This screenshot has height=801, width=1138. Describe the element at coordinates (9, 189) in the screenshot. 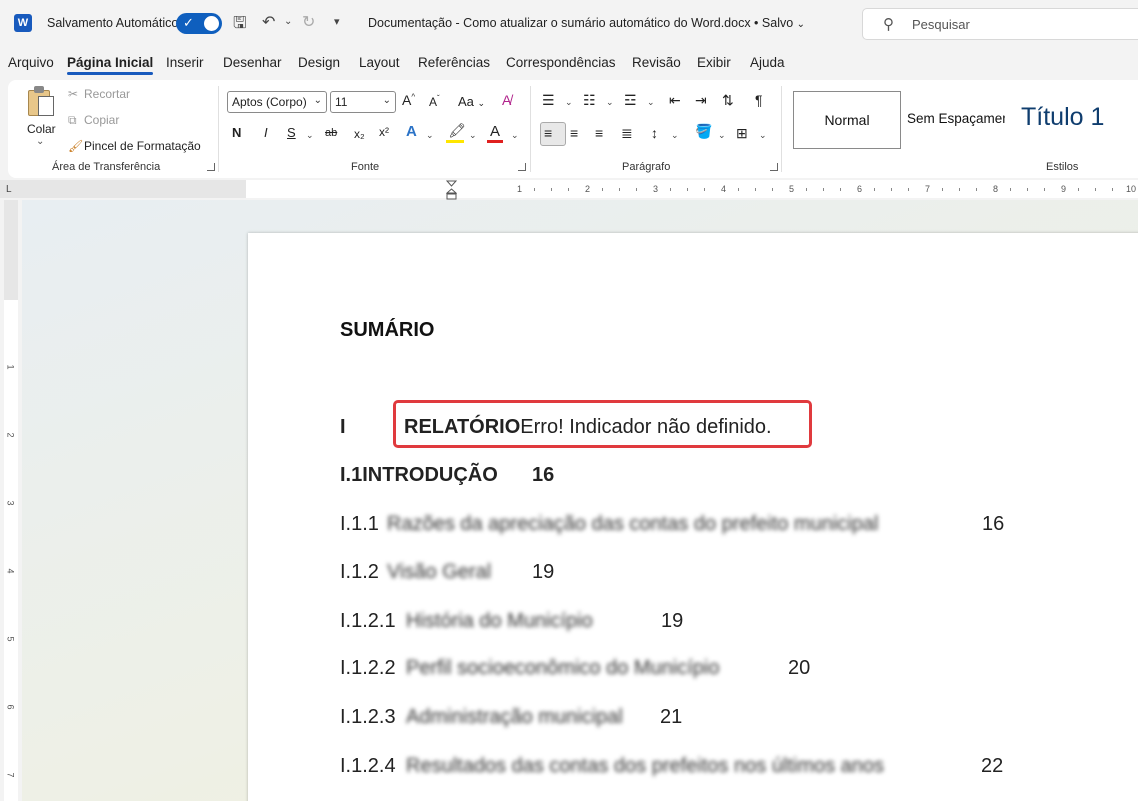

I see `tab-selector: L` at that location.